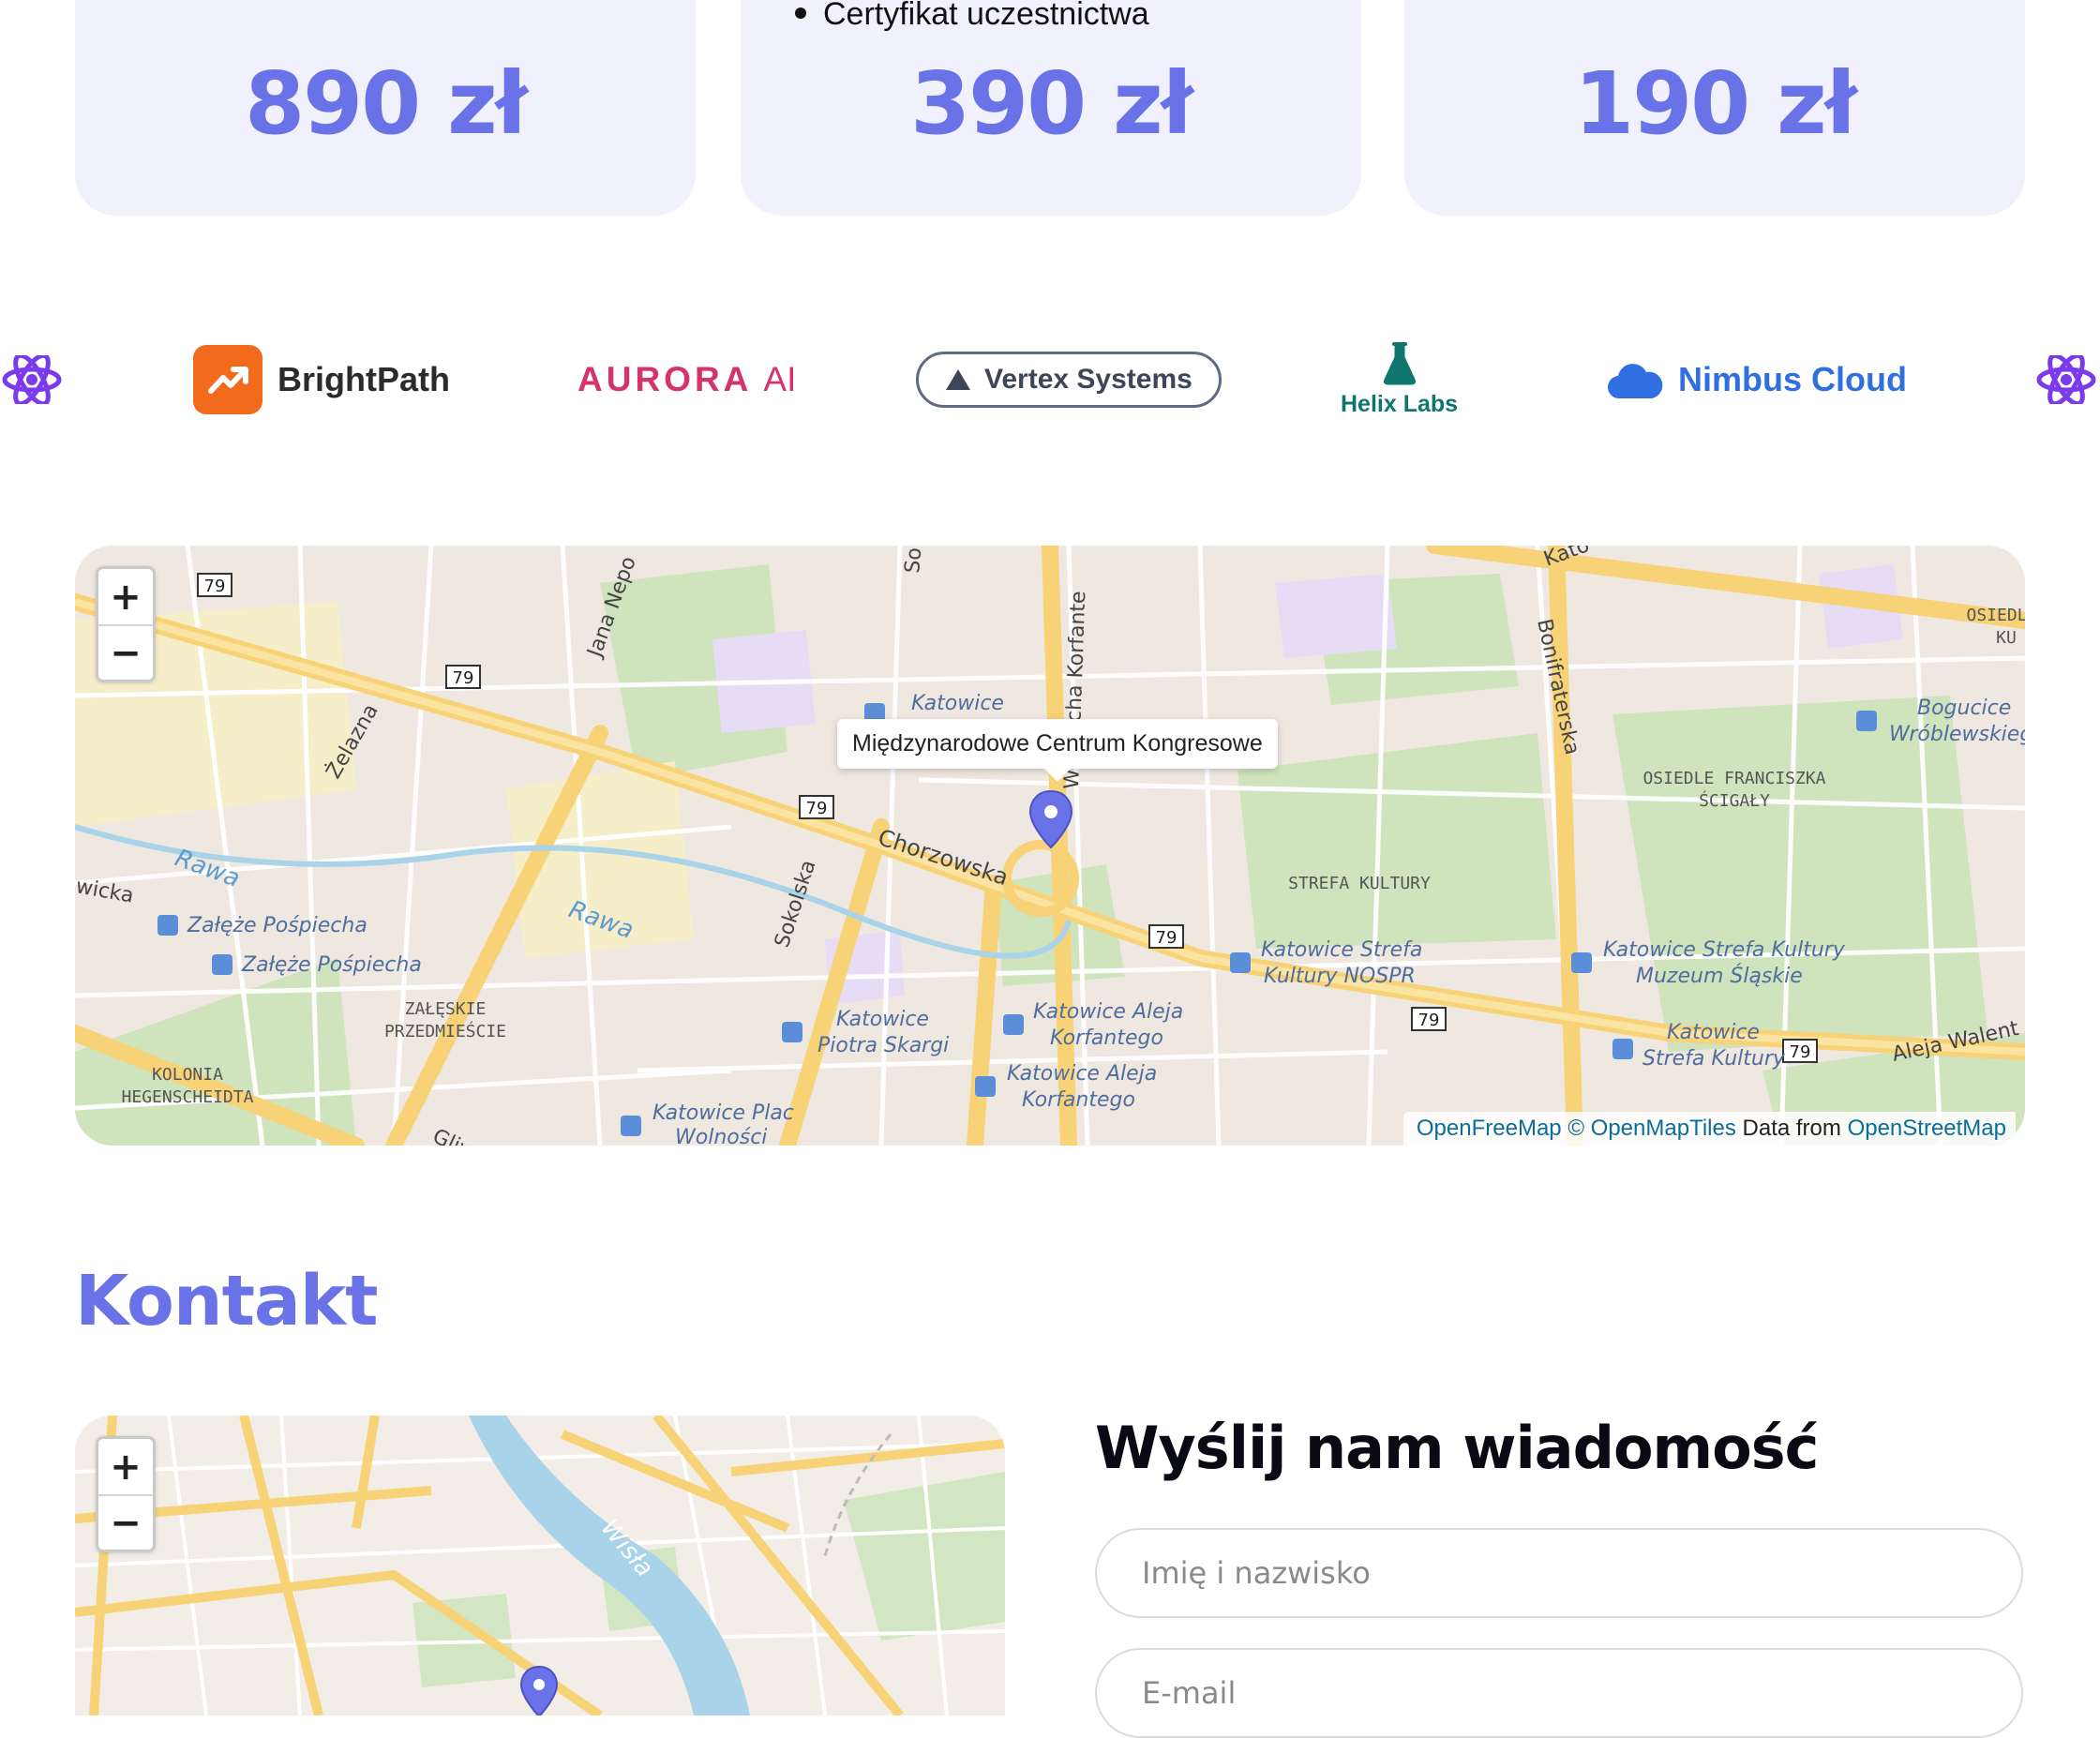  Describe the element at coordinates (446, 1009) in the screenshot. I see `svg-text: ZAŁĘSKIE` at that location.